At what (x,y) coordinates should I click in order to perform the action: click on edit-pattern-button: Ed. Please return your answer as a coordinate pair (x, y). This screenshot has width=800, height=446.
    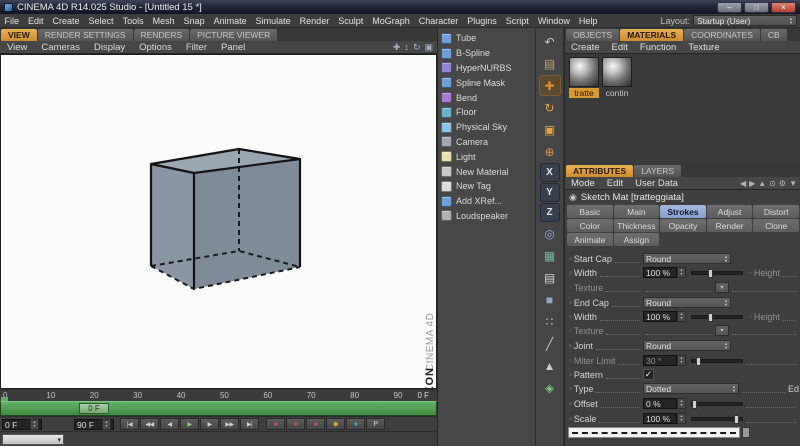
    Looking at the image, I should click on (793, 389).